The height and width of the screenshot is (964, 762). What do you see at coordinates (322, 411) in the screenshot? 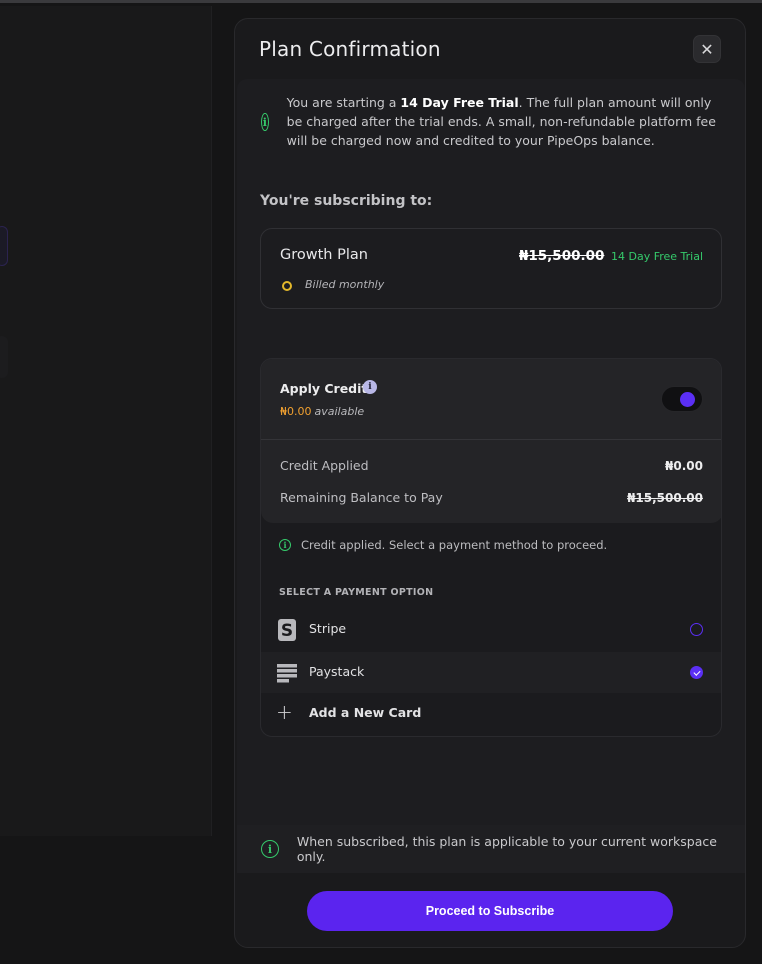
I see `credit-available: ₦0.00 available` at bounding box center [322, 411].